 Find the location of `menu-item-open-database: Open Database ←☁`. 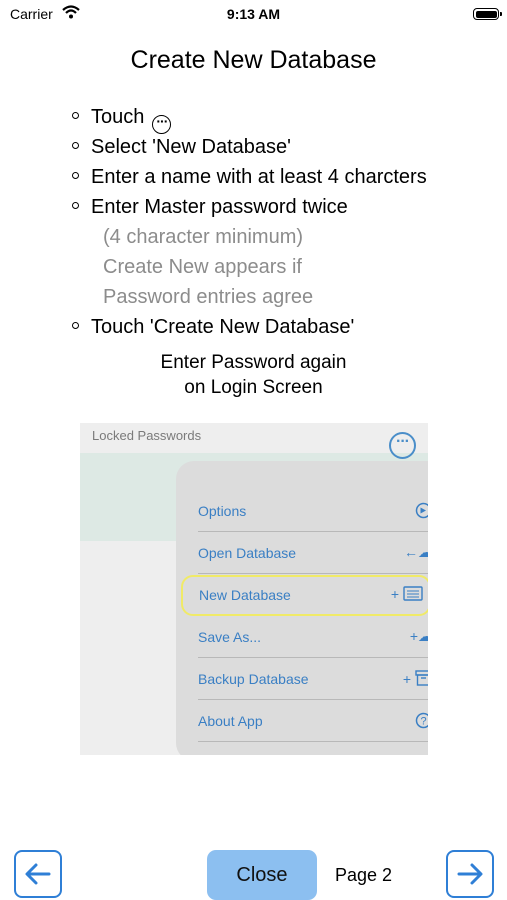

menu-item-open-database: Open Database ←☁ is located at coordinates (313, 553).